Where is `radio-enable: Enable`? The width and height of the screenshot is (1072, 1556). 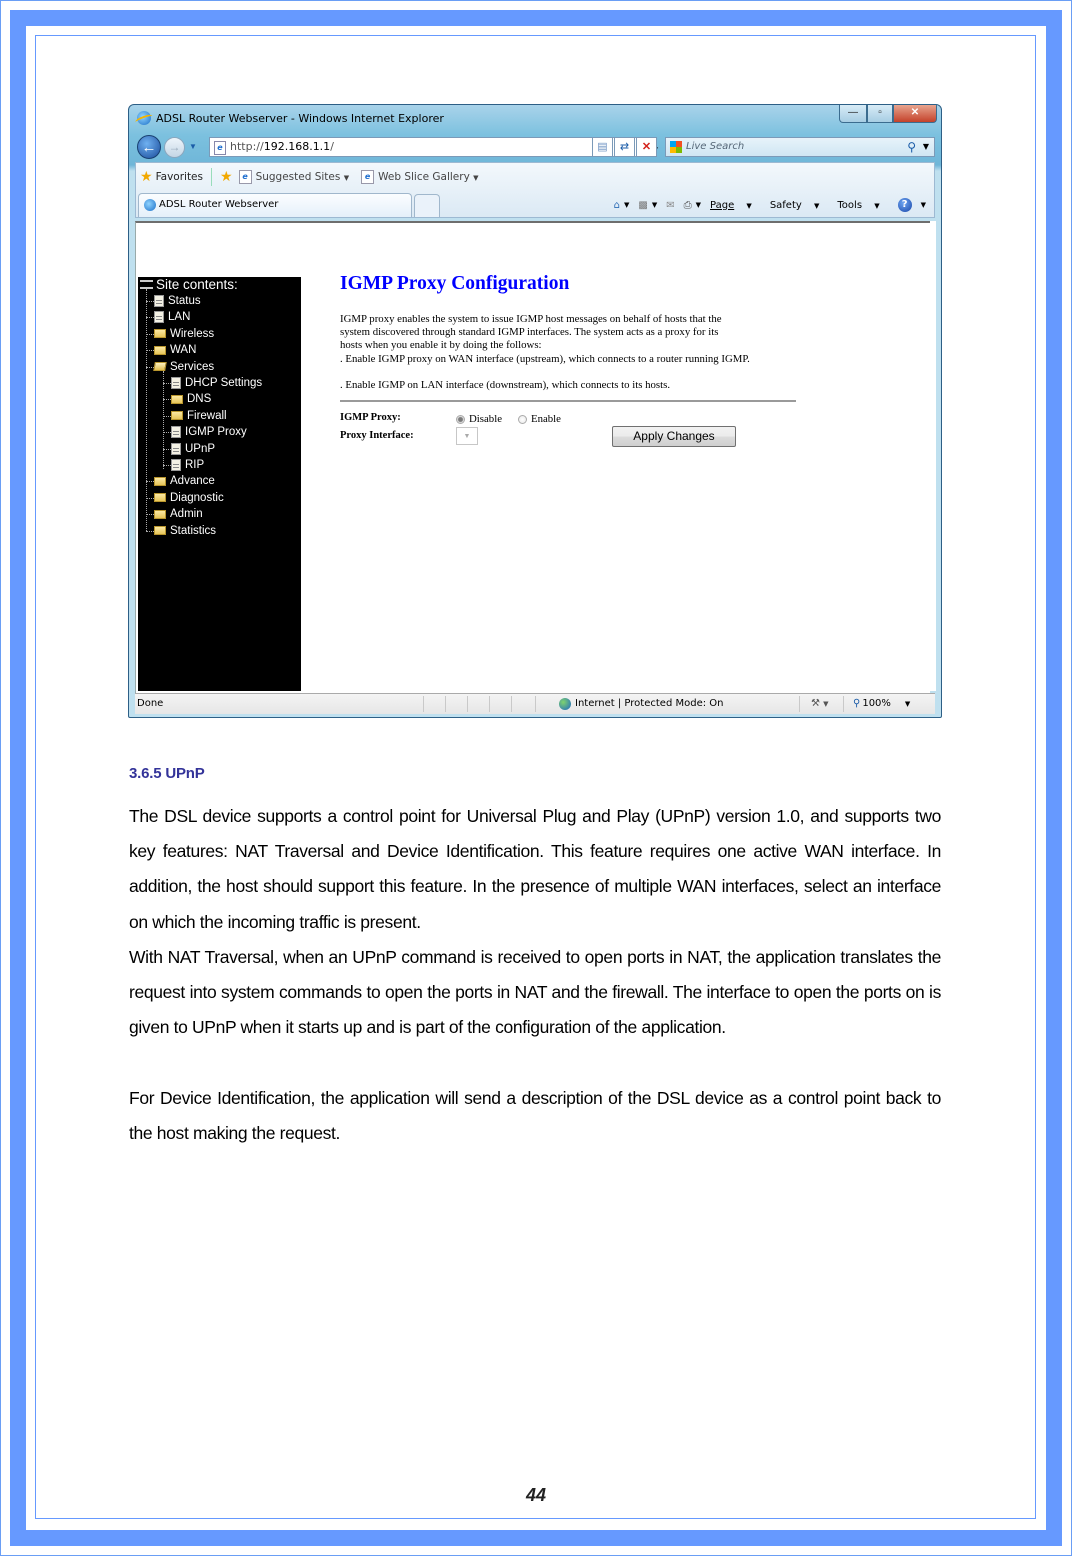
radio-enable: Enable is located at coordinates (539, 419).